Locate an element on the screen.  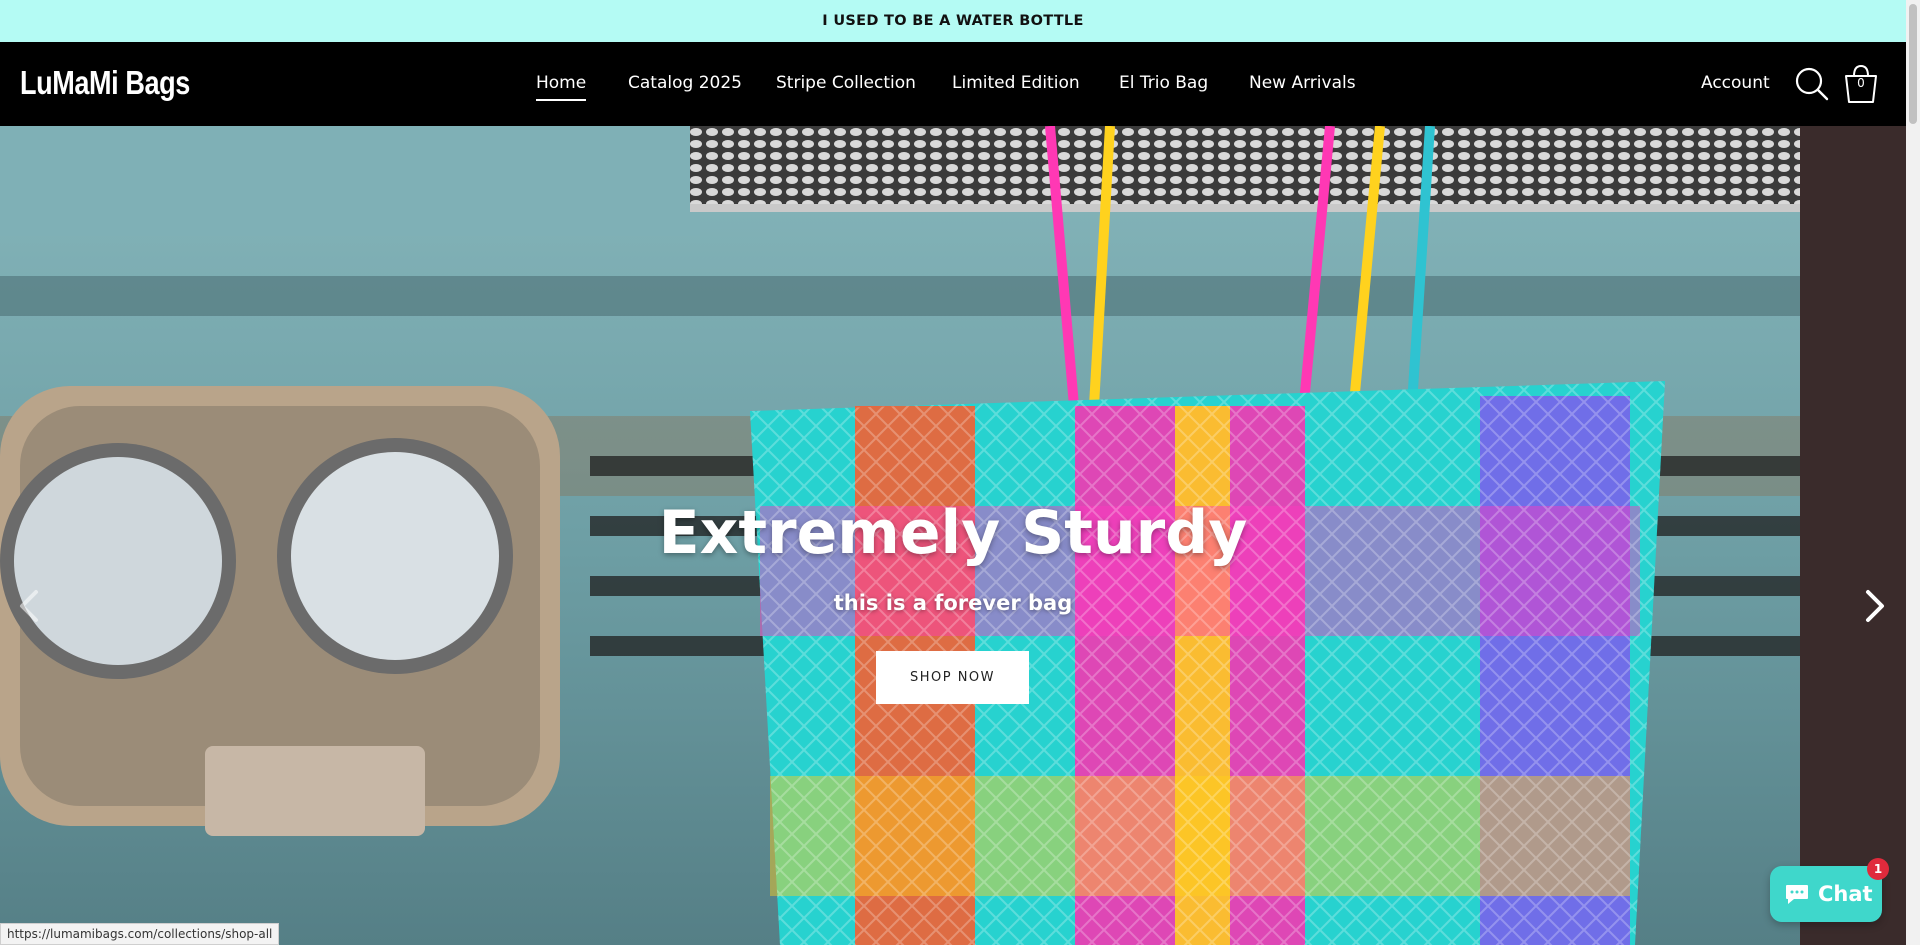
nav-item-el-trio-bag: El Trio Bag is located at coordinates (1163, 83).